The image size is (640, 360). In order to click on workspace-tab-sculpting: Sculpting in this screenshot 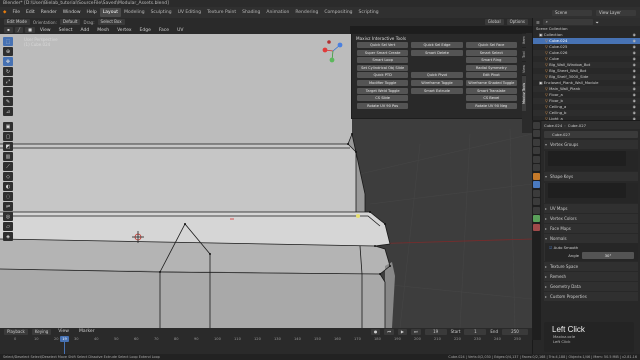, I will do `click(161, 12)`.